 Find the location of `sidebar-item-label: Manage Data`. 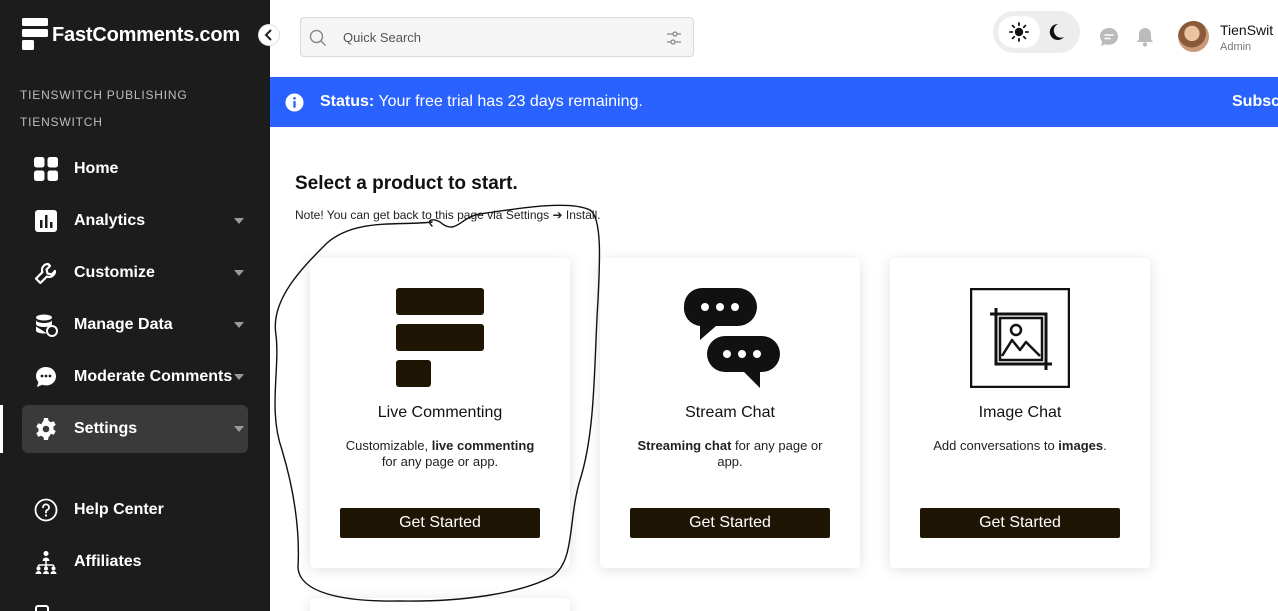

sidebar-item-label: Manage Data is located at coordinates (123, 324).